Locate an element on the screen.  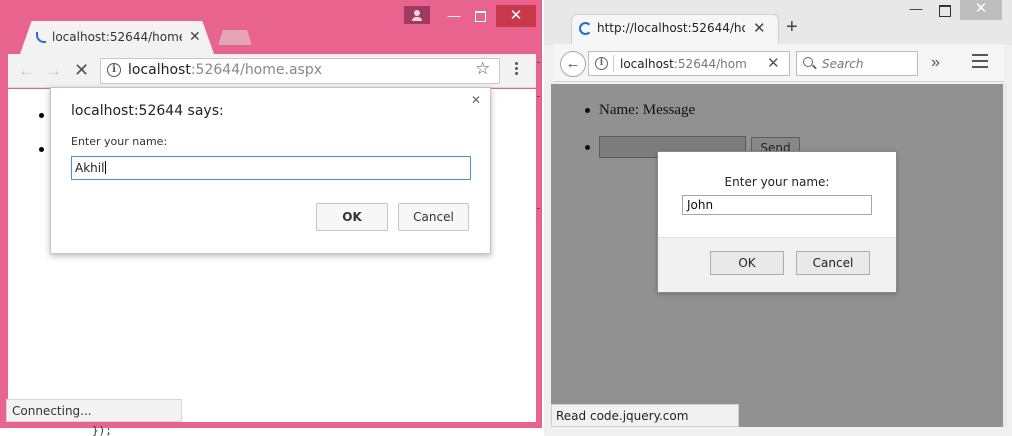
url-path: :52644/hom is located at coordinates (710, 64).